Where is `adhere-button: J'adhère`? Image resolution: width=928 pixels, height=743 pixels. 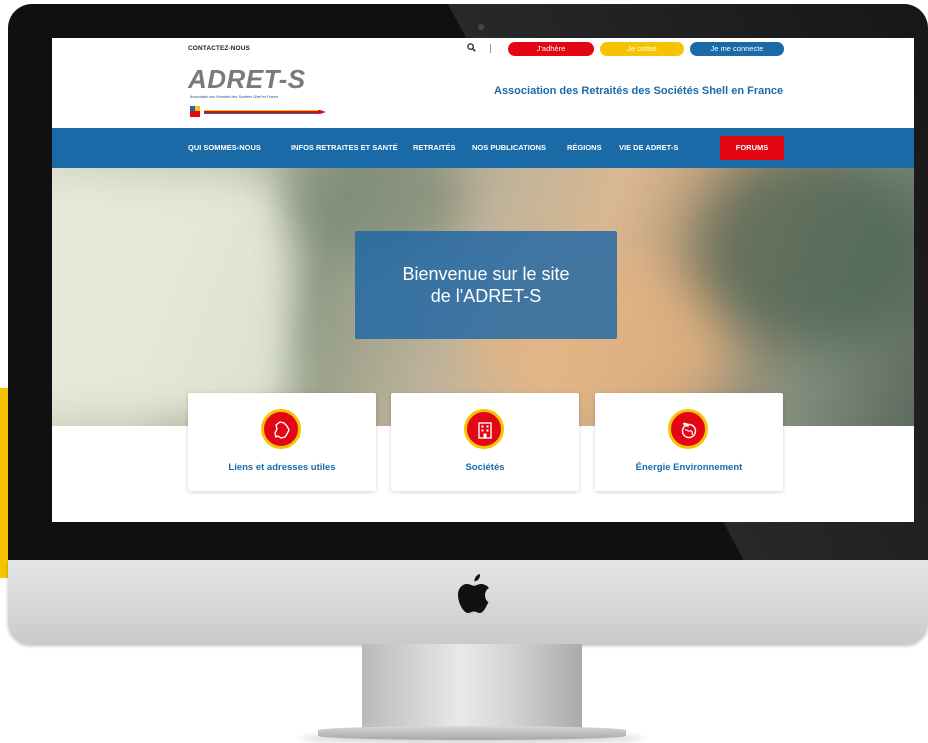
adhere-button: J'adhère is located at coordinates (551, 49).